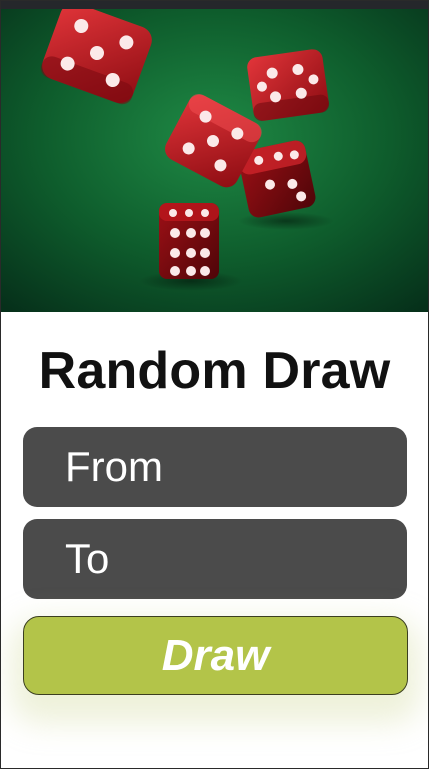  What do you see at coordinates (215, 655) in the screenshot?
I see `draw-button: Draw` at bounding box center [215, 655].